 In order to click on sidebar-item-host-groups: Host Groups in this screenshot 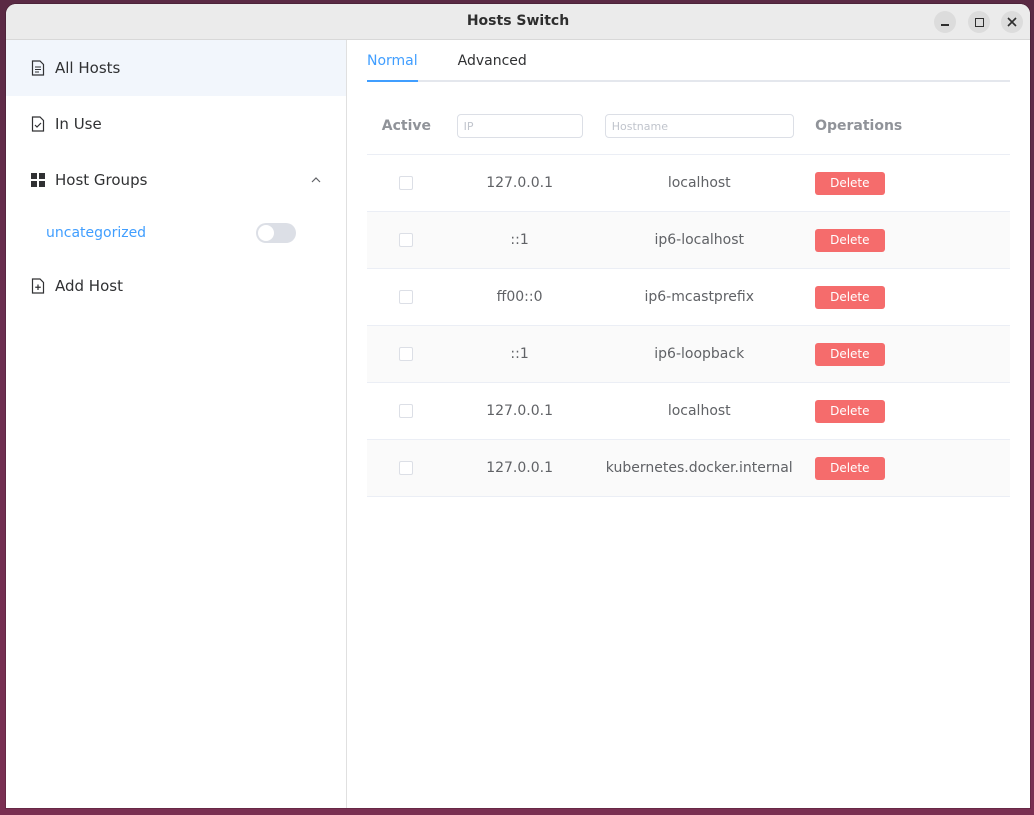, I will do `click(176, 180)`.